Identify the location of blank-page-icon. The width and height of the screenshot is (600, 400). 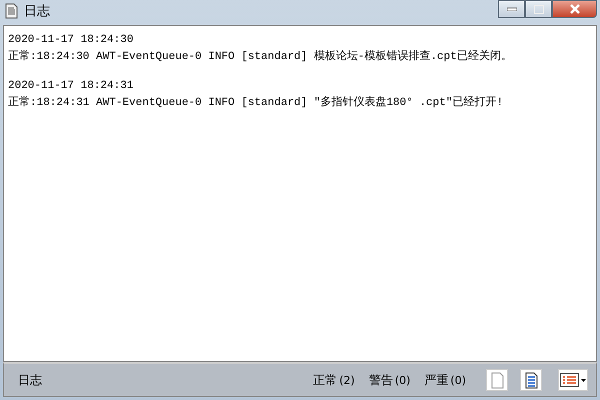
(497, 380).